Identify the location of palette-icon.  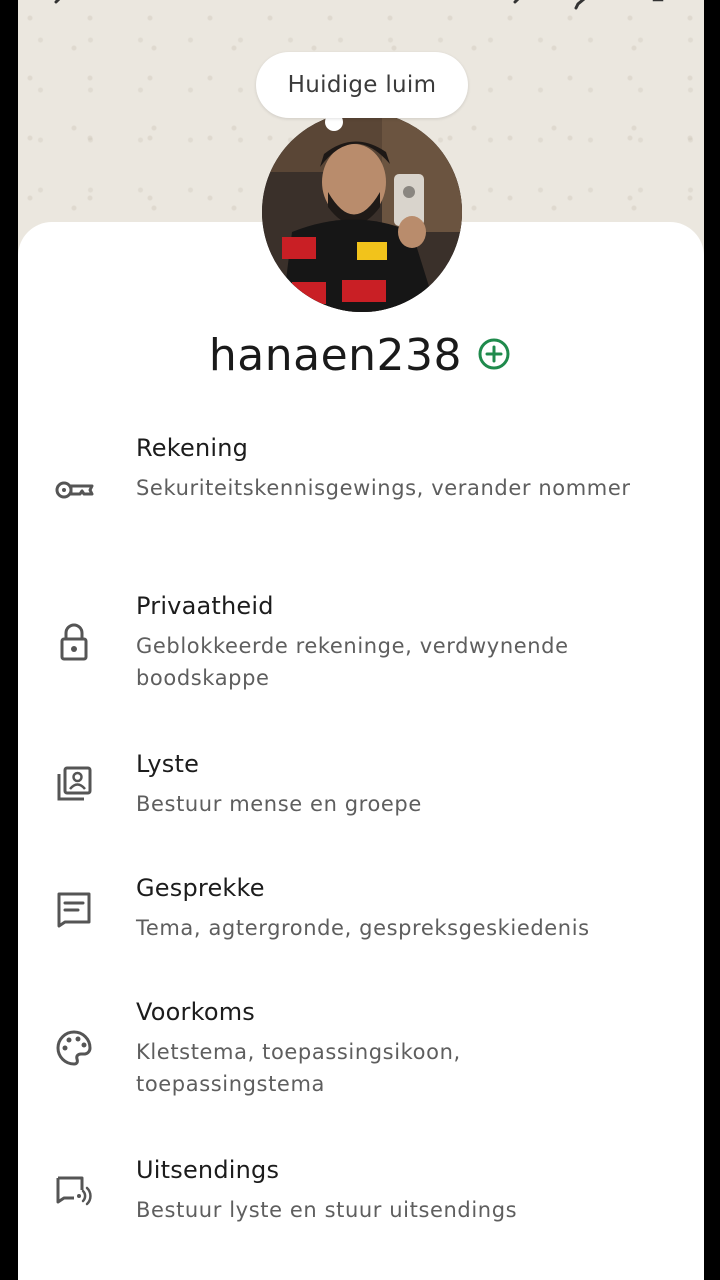
(74, 1048).